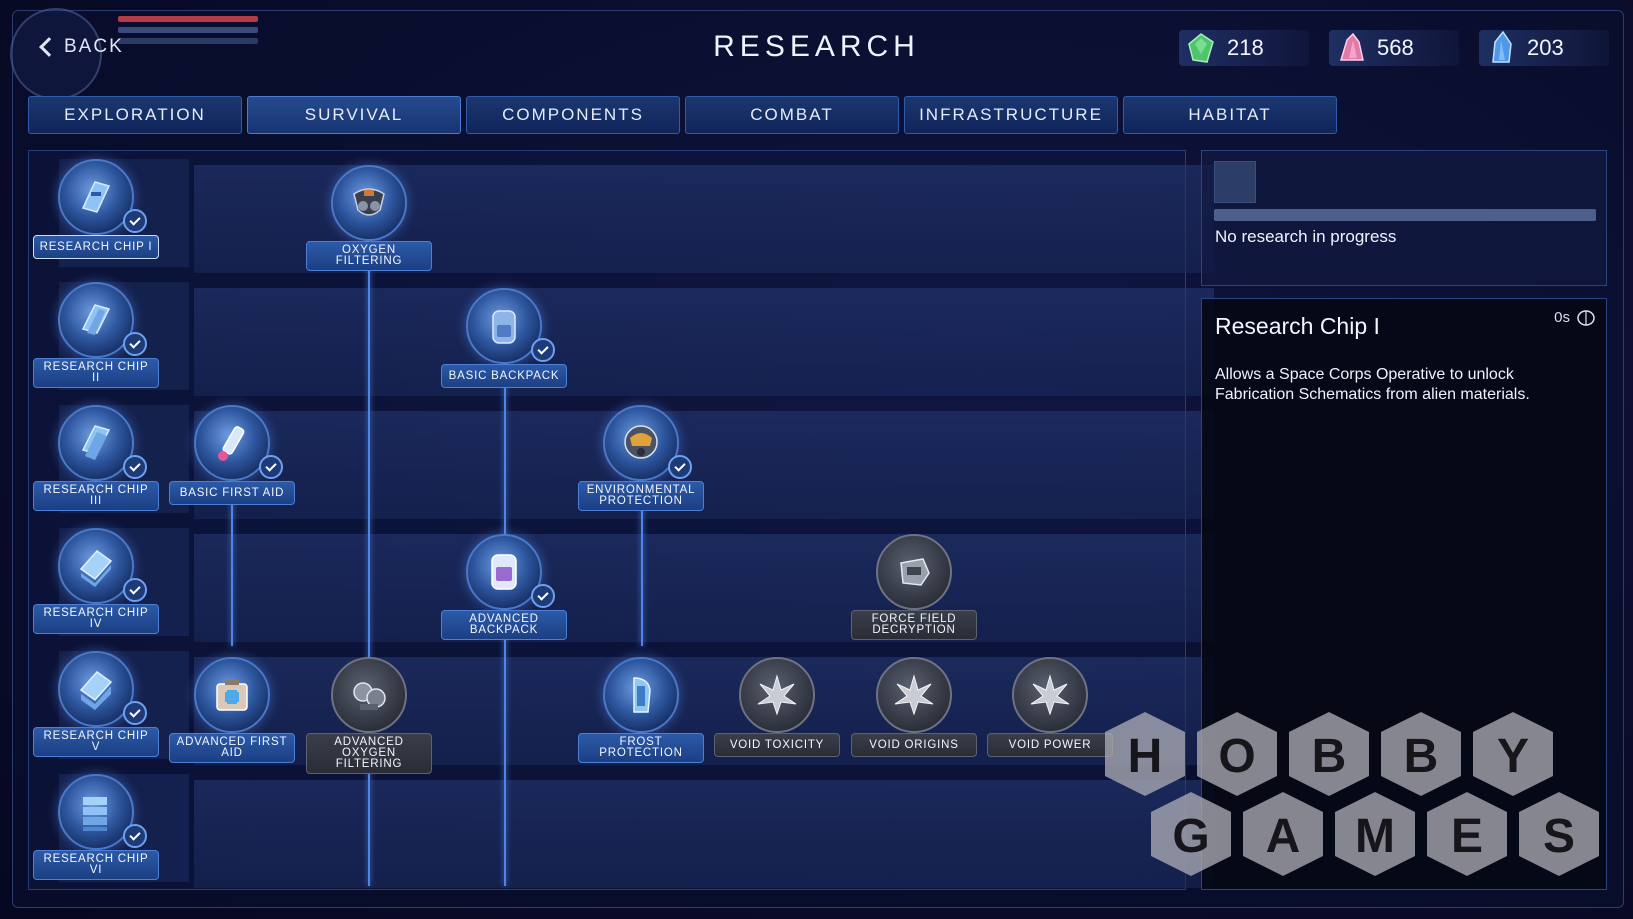 Image resolution: width=1633 pixels, height=919 pixels. What do you see at coordinates (1236, 756) in the screenshot?
I see `svg-text: O` at bounding box center [1236, 756].